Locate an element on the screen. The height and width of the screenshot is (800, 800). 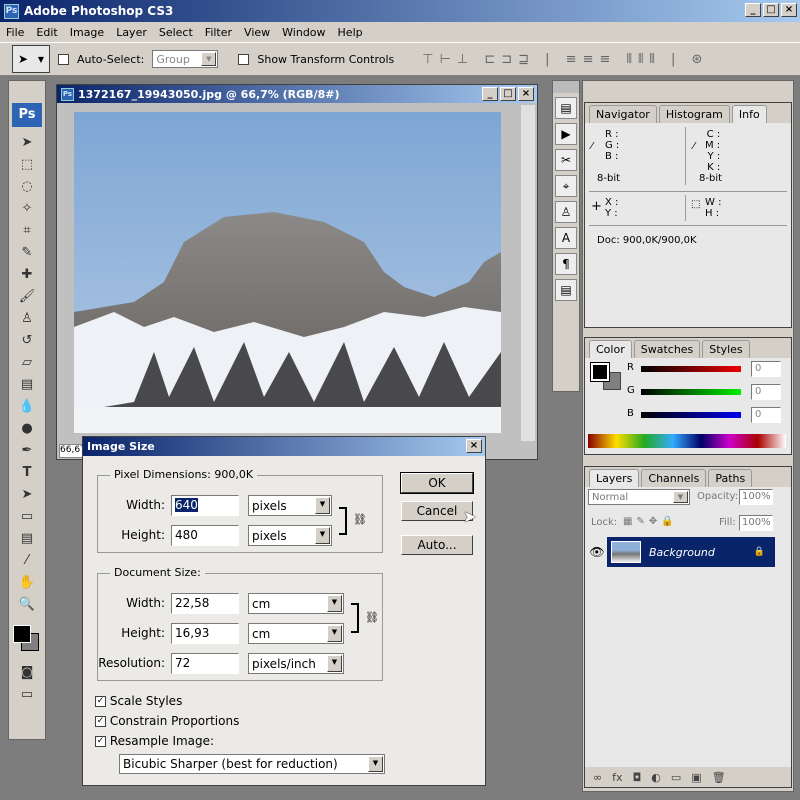
tab-layers: Layers is located at coordinates (614, 478).